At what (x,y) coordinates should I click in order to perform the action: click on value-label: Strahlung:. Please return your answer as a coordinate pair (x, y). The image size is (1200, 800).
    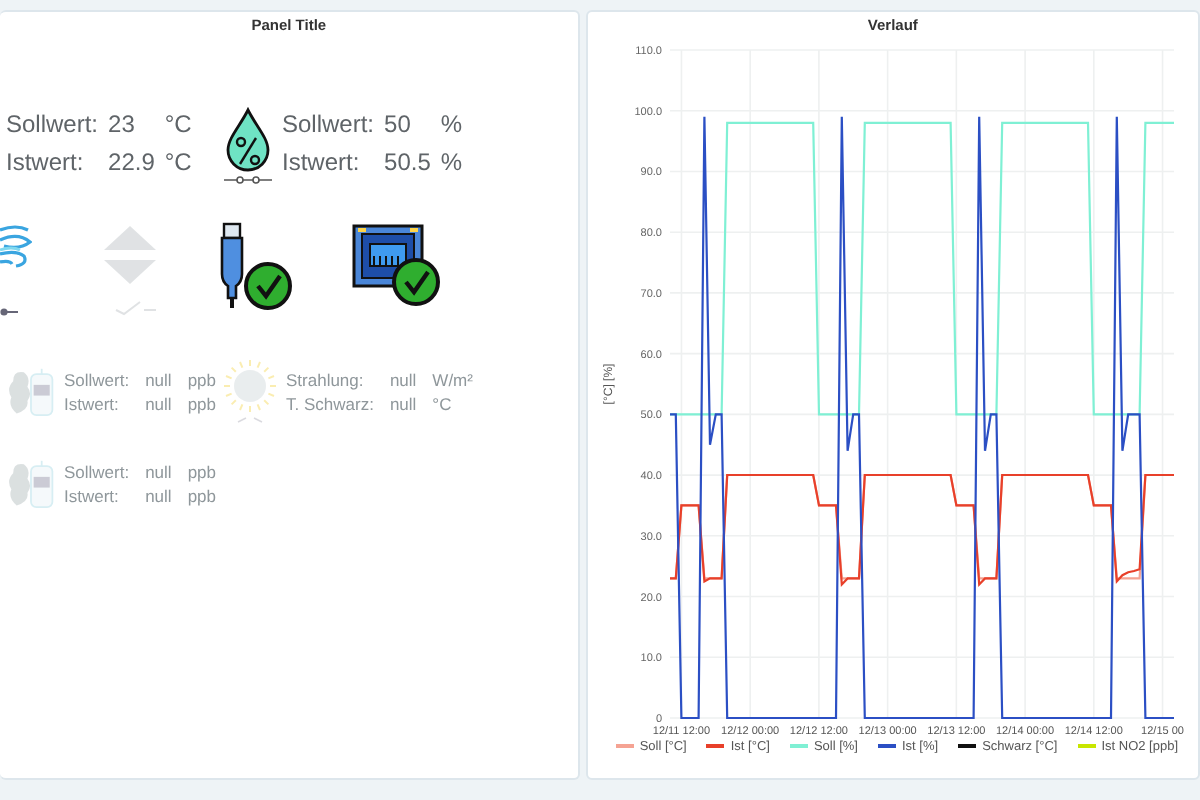
    Looking at the image, I should click on (326, 379).